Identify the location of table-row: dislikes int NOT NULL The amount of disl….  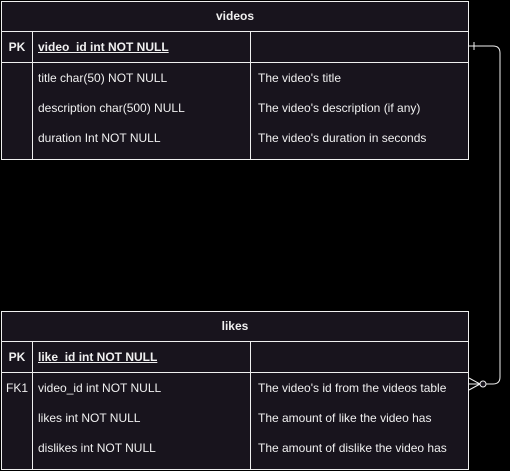
(235, 448).